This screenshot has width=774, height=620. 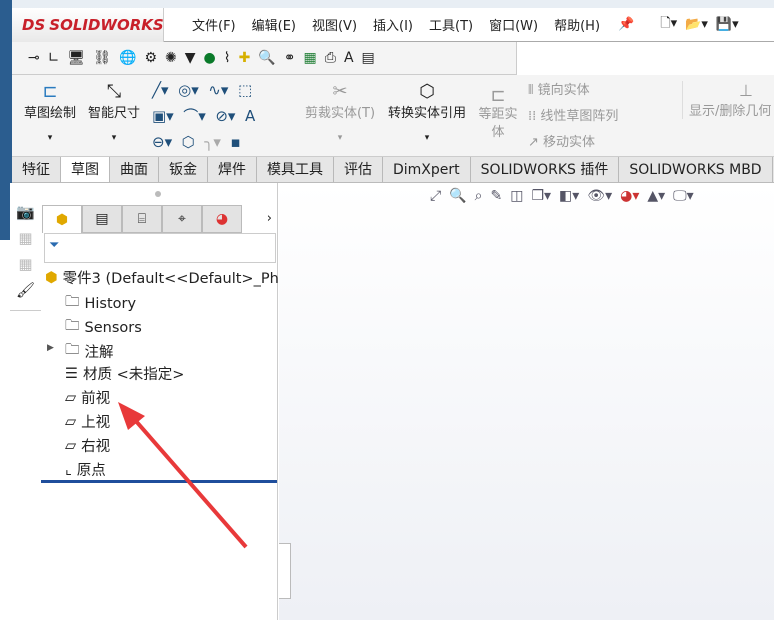 I want to click on globe-icon: 🌐, so click(x=127, y=58).